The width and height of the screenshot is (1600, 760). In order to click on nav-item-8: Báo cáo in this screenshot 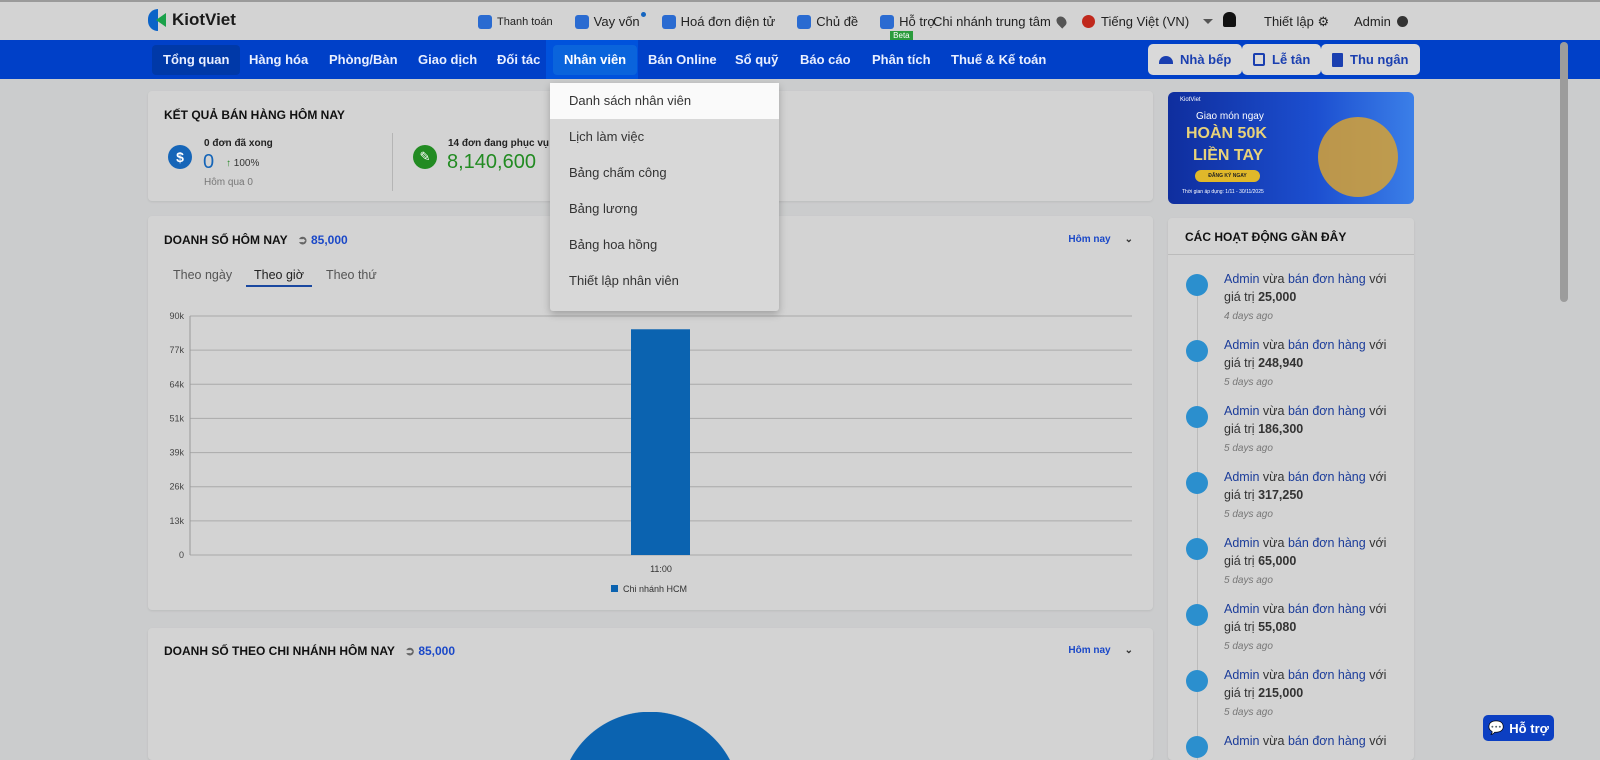, I will do `click(825, 60)`.